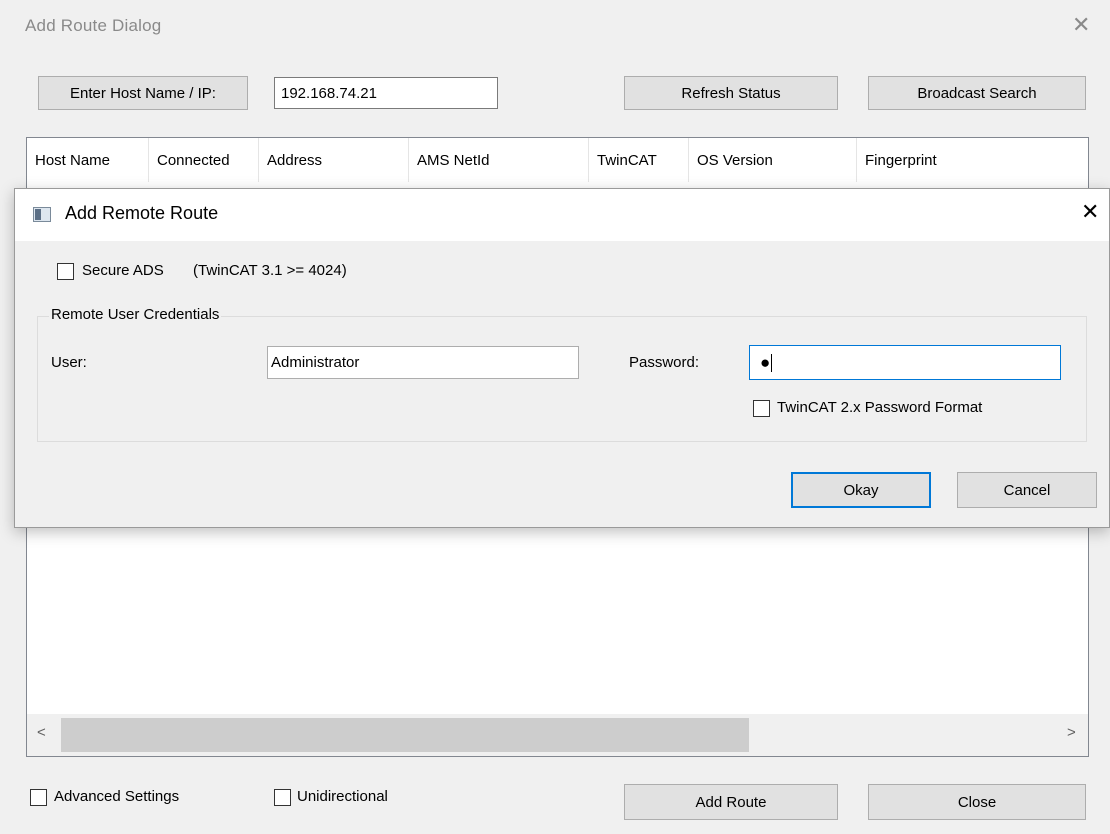 Image resolution: width=1110 pixels, height=834 pixels. What do you see at coordinates (765, 362) in the screenshot?
I see `password-value: ●` at bounding box center [765, 362].